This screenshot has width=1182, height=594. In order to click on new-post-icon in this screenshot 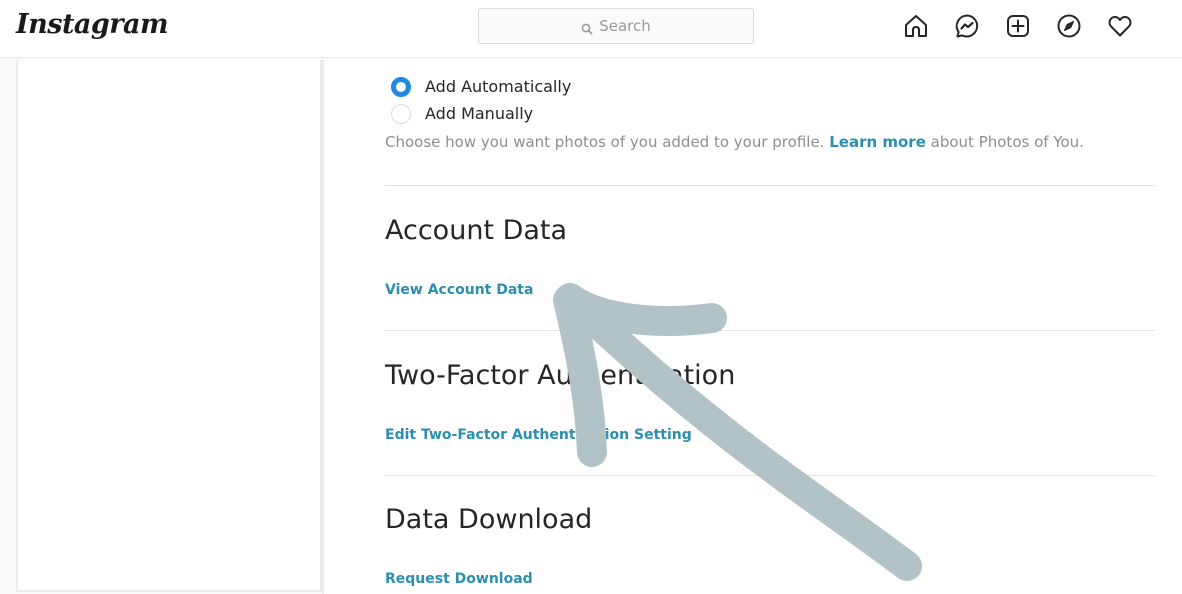, I will do `click(1018, 26)`.